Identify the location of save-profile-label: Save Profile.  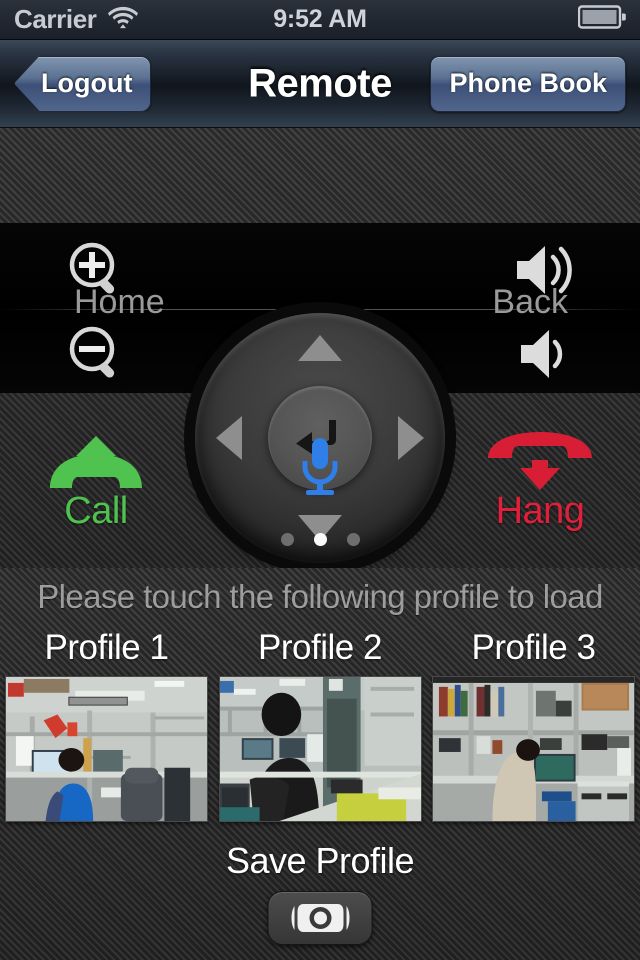
(320, 860).